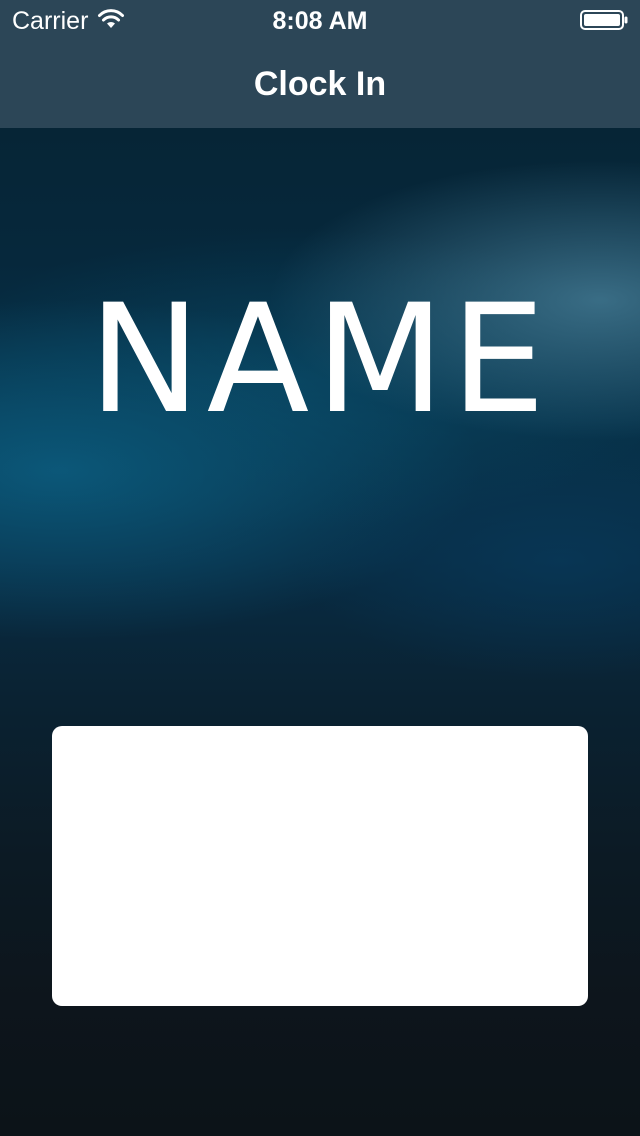 Image resolution: width=640 pixels, height=1136 pixels. What do you see at coordinates (320, 84) in the screenshot?
I see `nav-title: Clock In` at bounding box center [320, 84].